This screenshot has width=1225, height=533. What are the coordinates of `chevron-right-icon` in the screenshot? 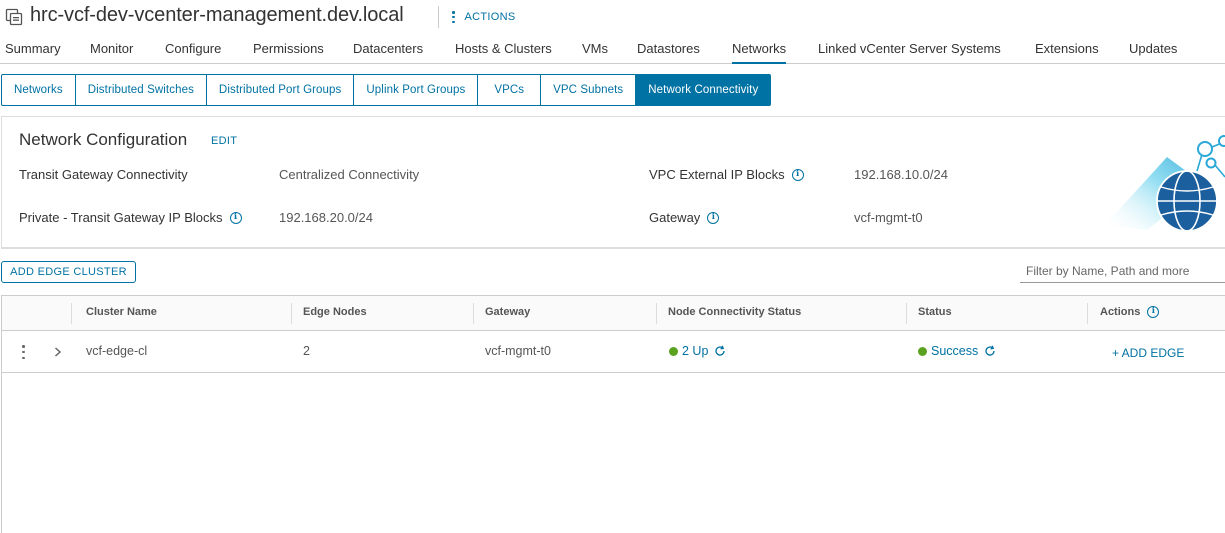 It's located at (58, 352).